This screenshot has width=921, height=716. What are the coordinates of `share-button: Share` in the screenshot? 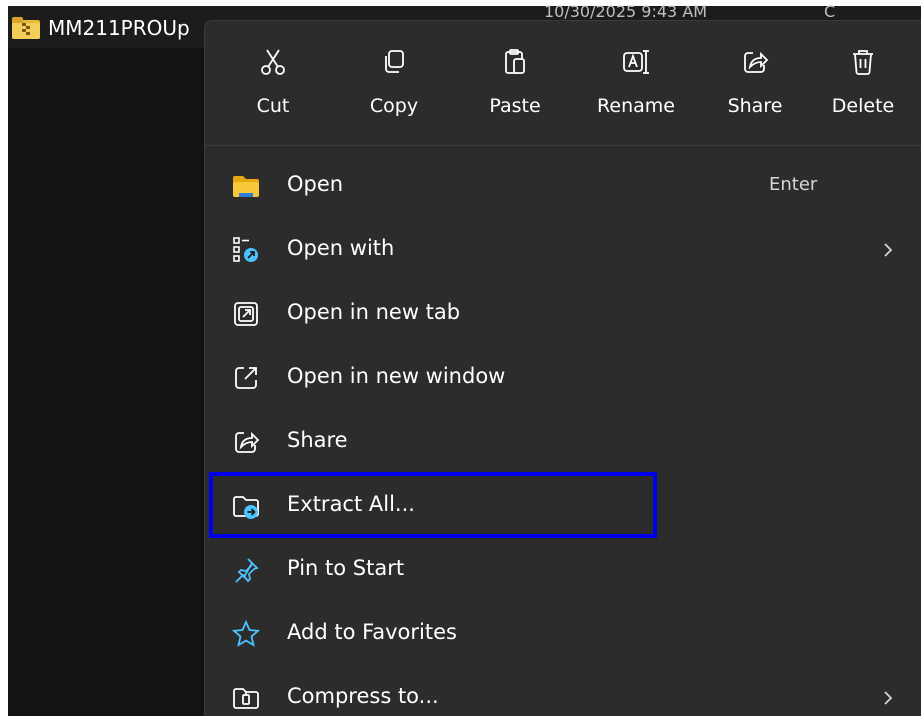 It's located at (755, 85).